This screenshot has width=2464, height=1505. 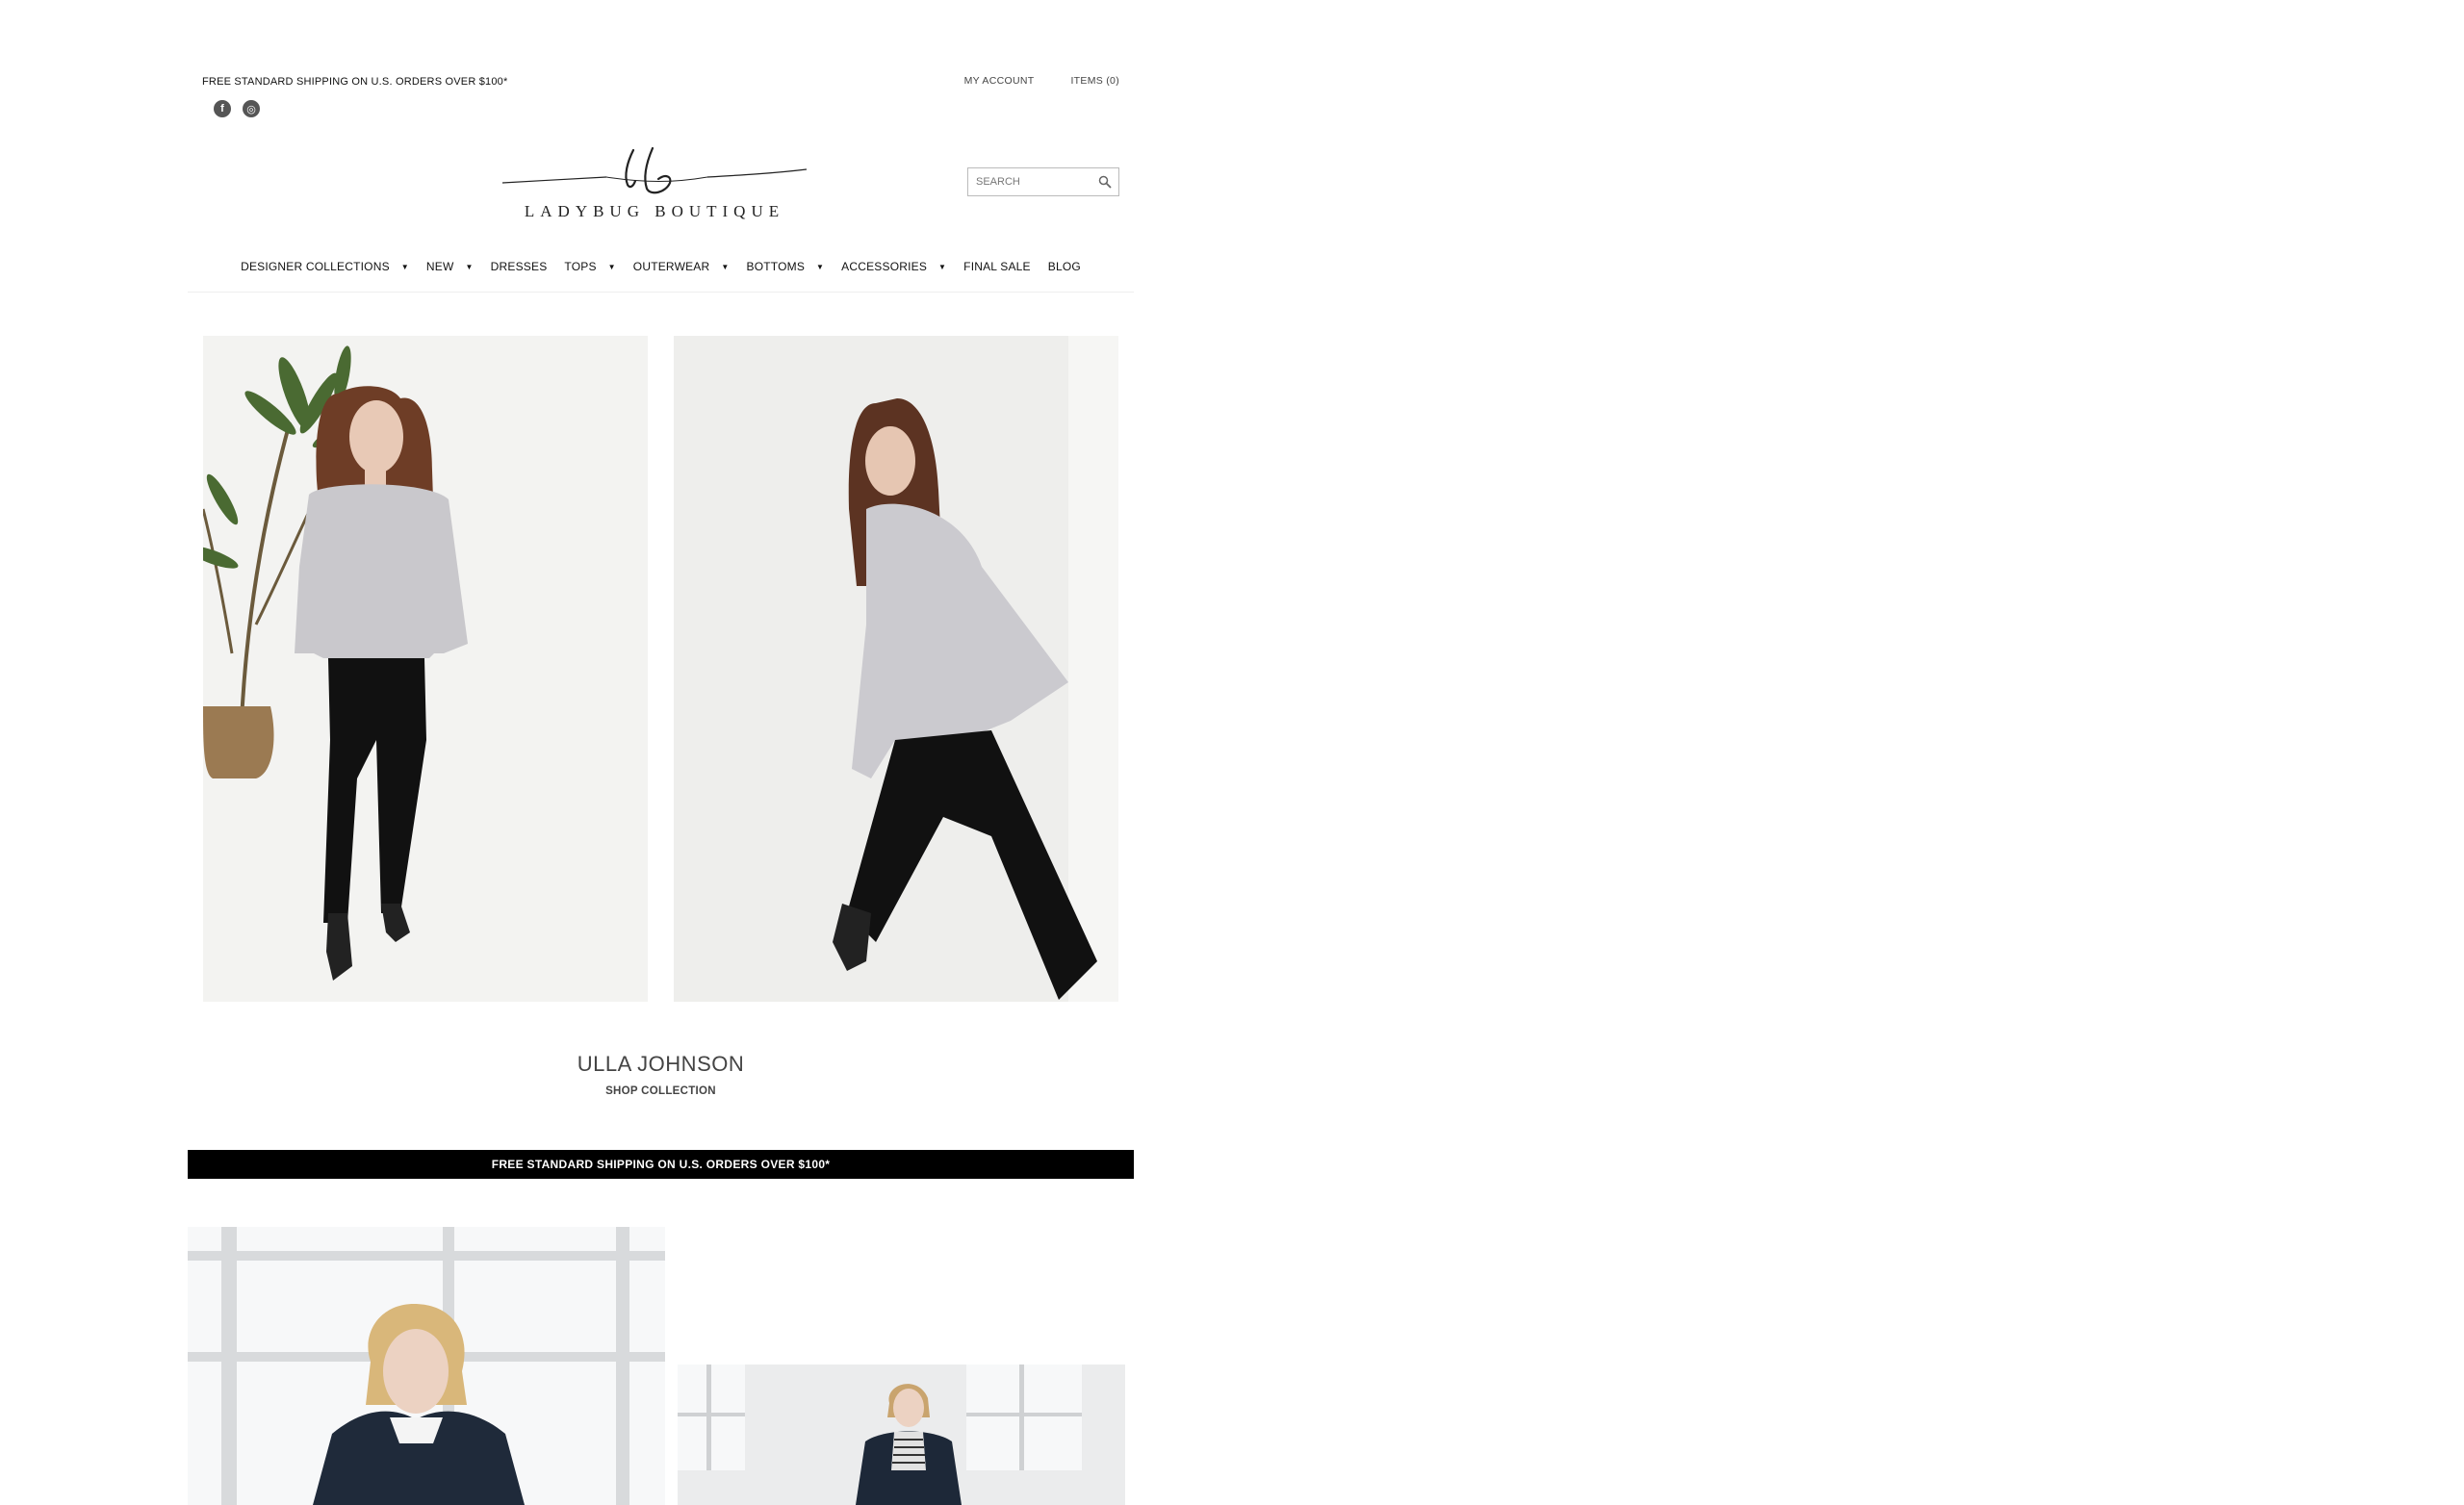 I want to click on nav-item-label: BLOG, so click(x=1064, y=266).